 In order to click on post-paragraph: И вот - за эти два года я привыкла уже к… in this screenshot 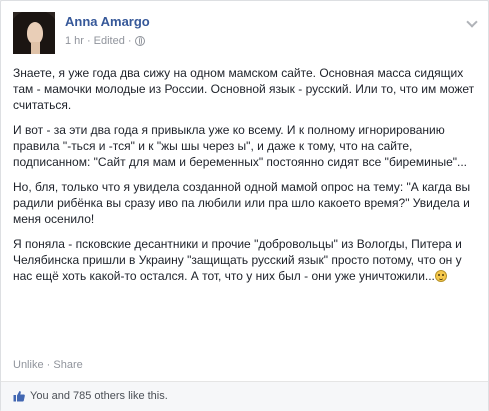, I will do `click(240, 146)`.